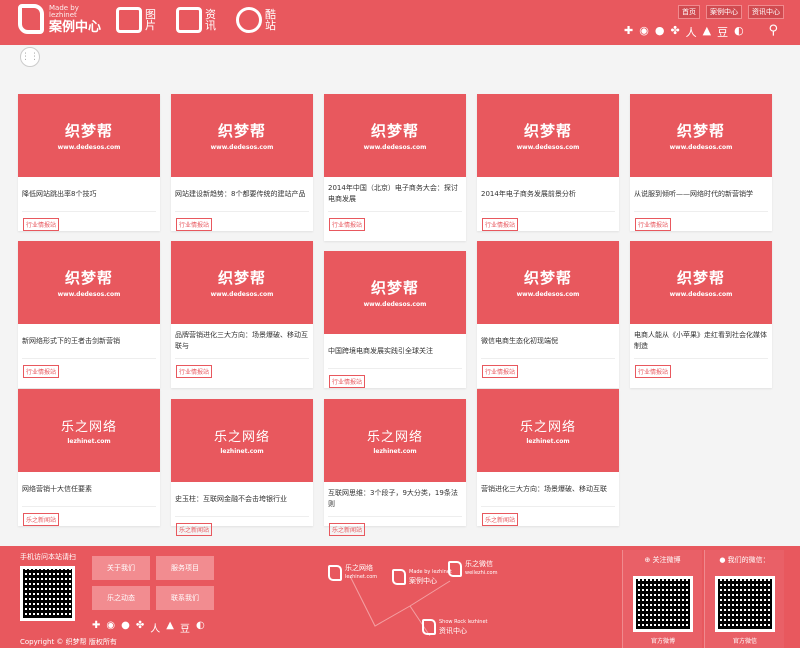 The width and height of the screenshot is (800, 648). Describe the element at coordinates (662, 599) in the screenshot. I see `weibo-box: ⊕ 关注微博 官方微博` at that location.